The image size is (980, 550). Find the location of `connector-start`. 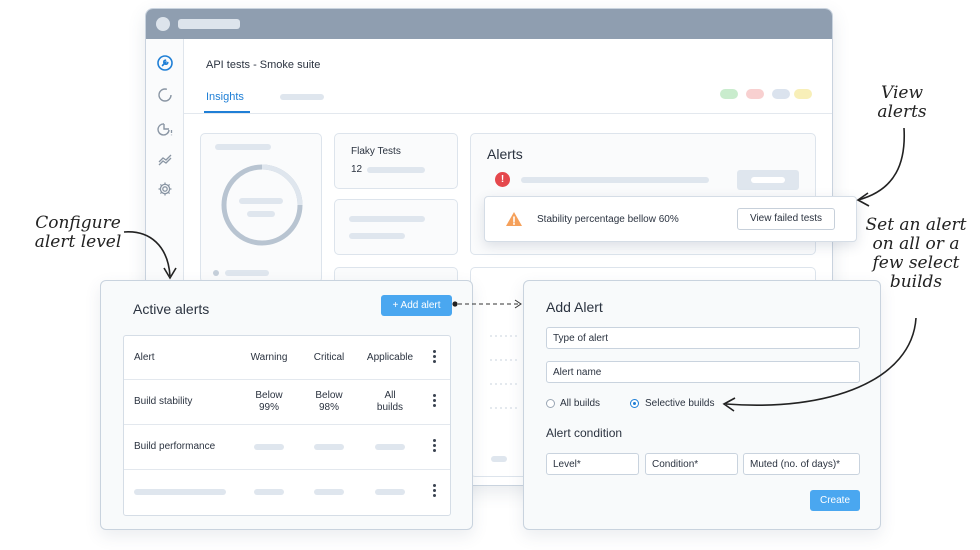

connector-start is located at coordinates (455, 304).